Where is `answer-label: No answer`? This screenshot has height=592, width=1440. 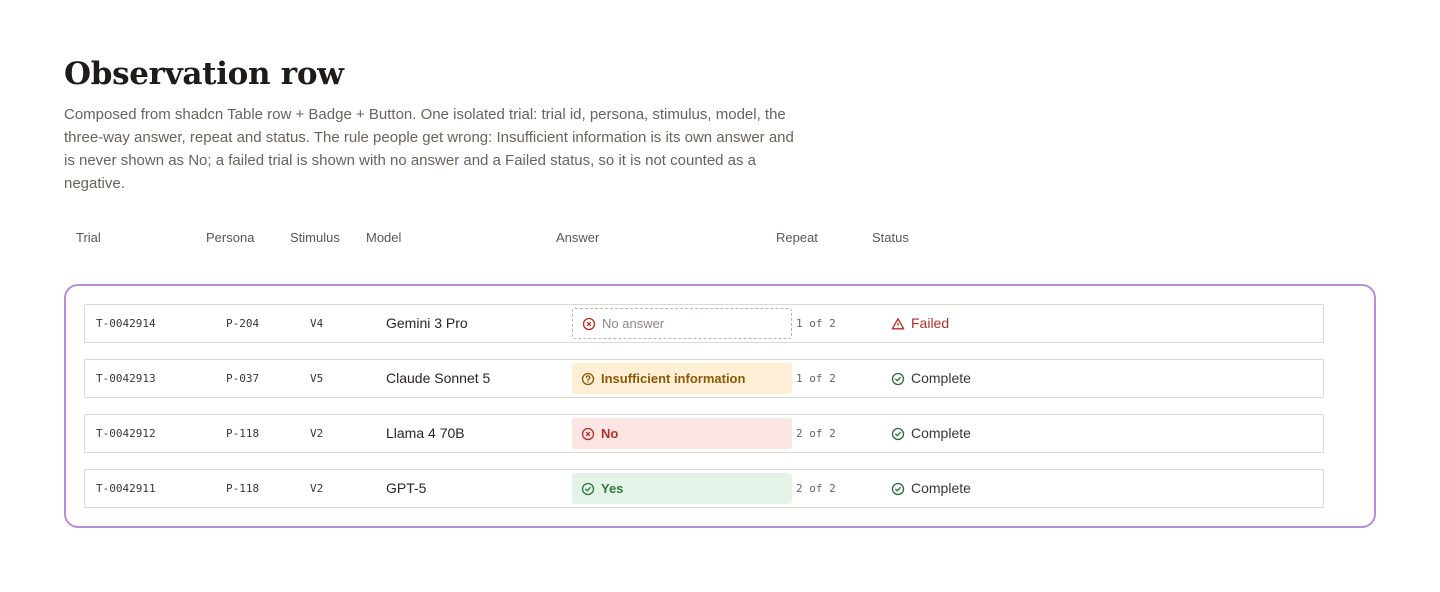
answer-label: No answer is located at coordinates (633, 323).